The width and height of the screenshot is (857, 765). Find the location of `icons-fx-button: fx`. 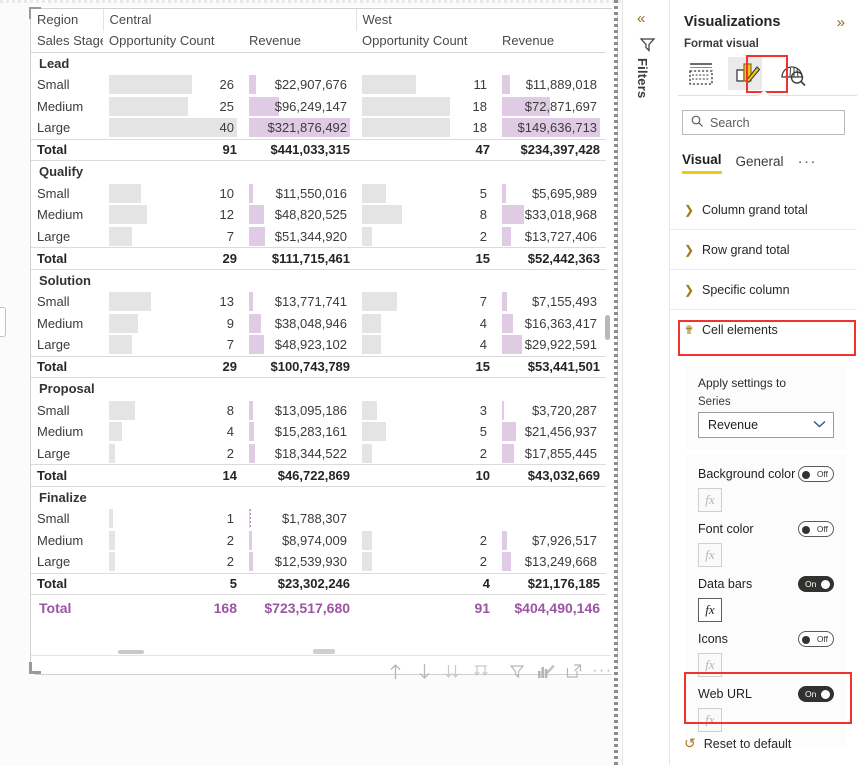

icons-fx-button: fx is located at coordinates (710, 665).